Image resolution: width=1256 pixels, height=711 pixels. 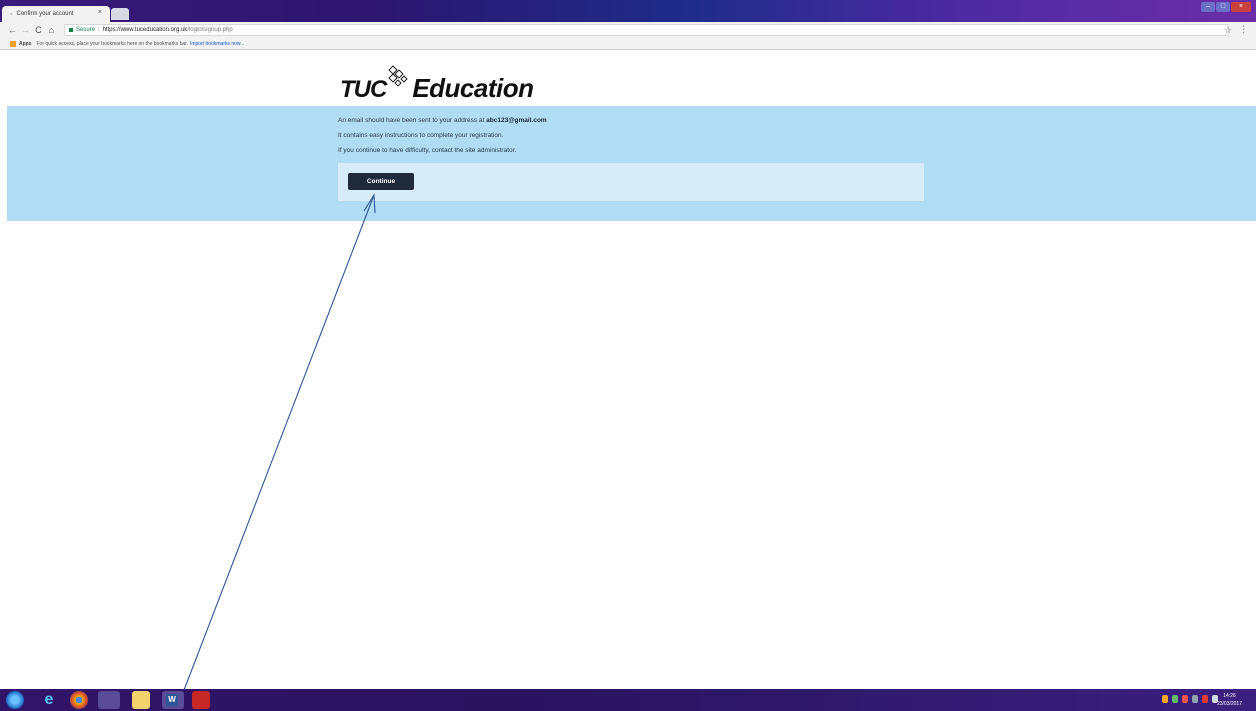 I want to click on word-icon: W, so click(x=173, y=700).